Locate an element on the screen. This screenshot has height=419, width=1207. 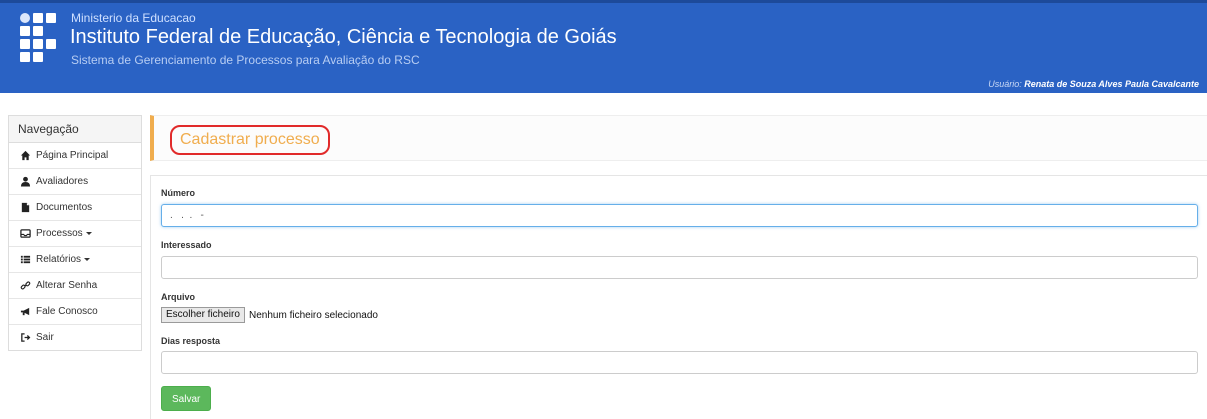
page-title-panel: Cadastrar processo is located at coordinates (678, 138).